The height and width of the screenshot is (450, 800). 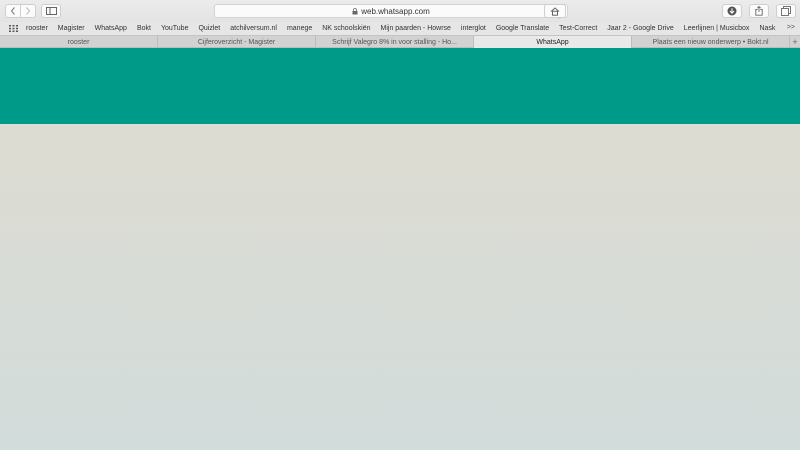 I want to click on chevron-left-icon, so click(x=12, y=11).